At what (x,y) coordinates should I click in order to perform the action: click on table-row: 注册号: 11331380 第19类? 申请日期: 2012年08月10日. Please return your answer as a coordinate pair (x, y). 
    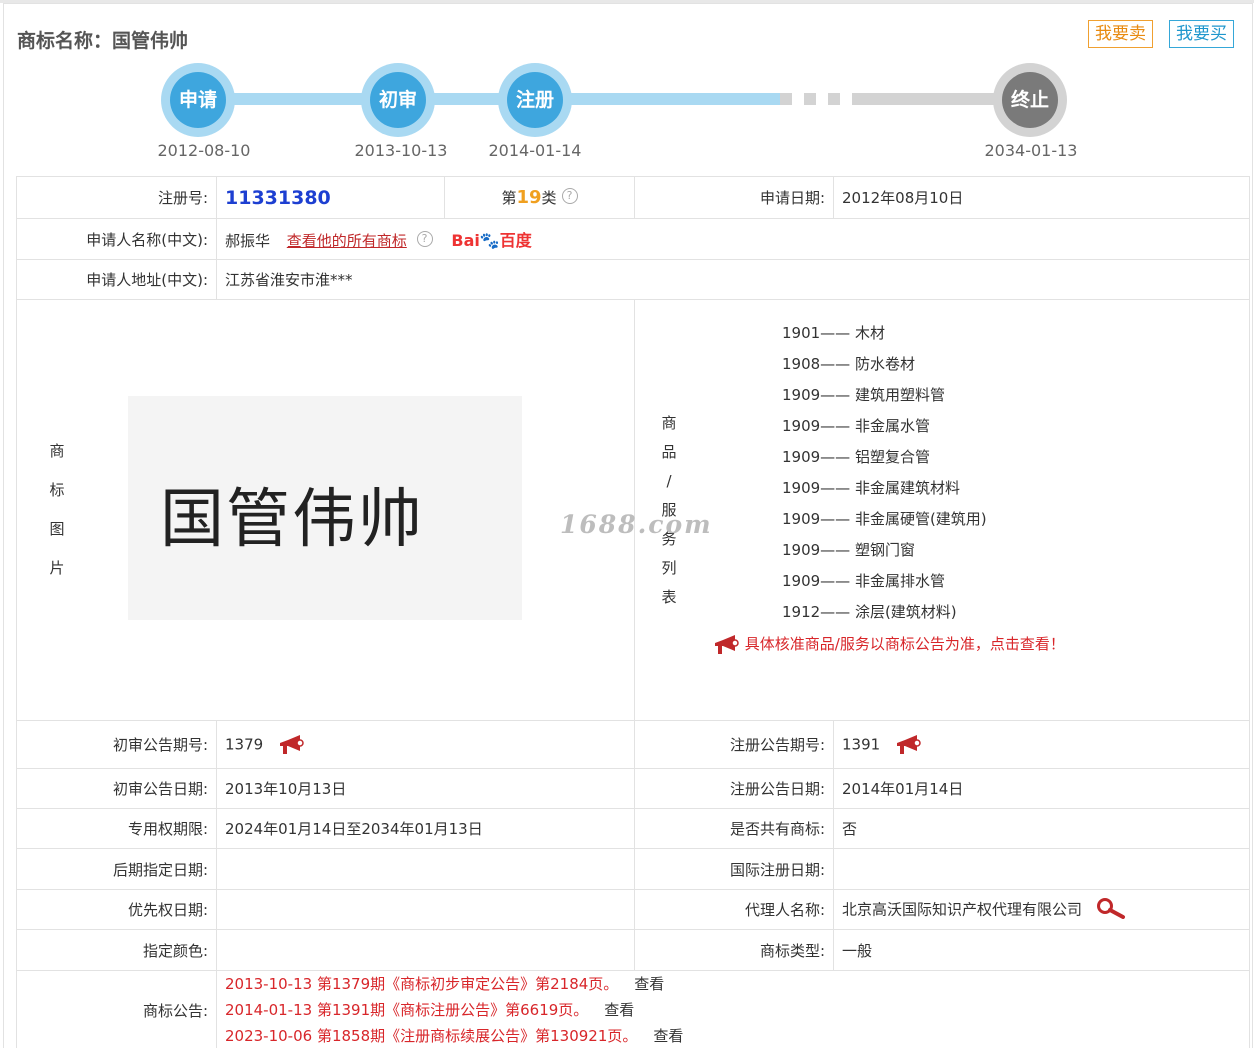
    Looking at the image, I should click on (633, 197).